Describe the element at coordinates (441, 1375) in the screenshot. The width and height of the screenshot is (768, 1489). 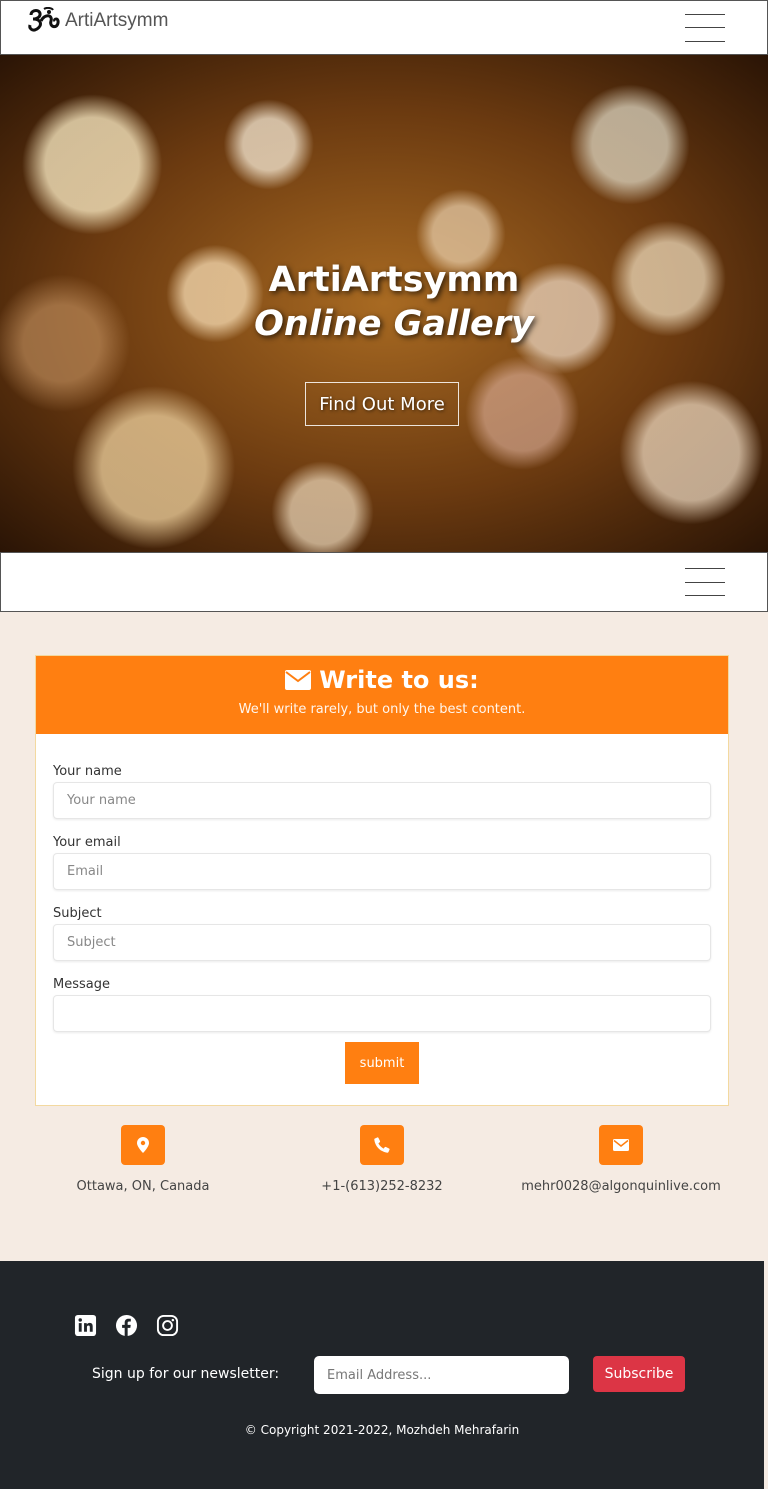
I see `newsletter-email-input` at that location.